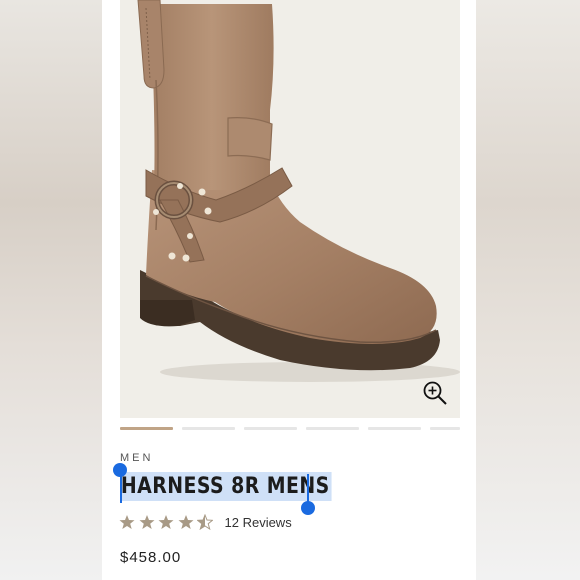  I want to click on star-half-icon, so click(205, 522).